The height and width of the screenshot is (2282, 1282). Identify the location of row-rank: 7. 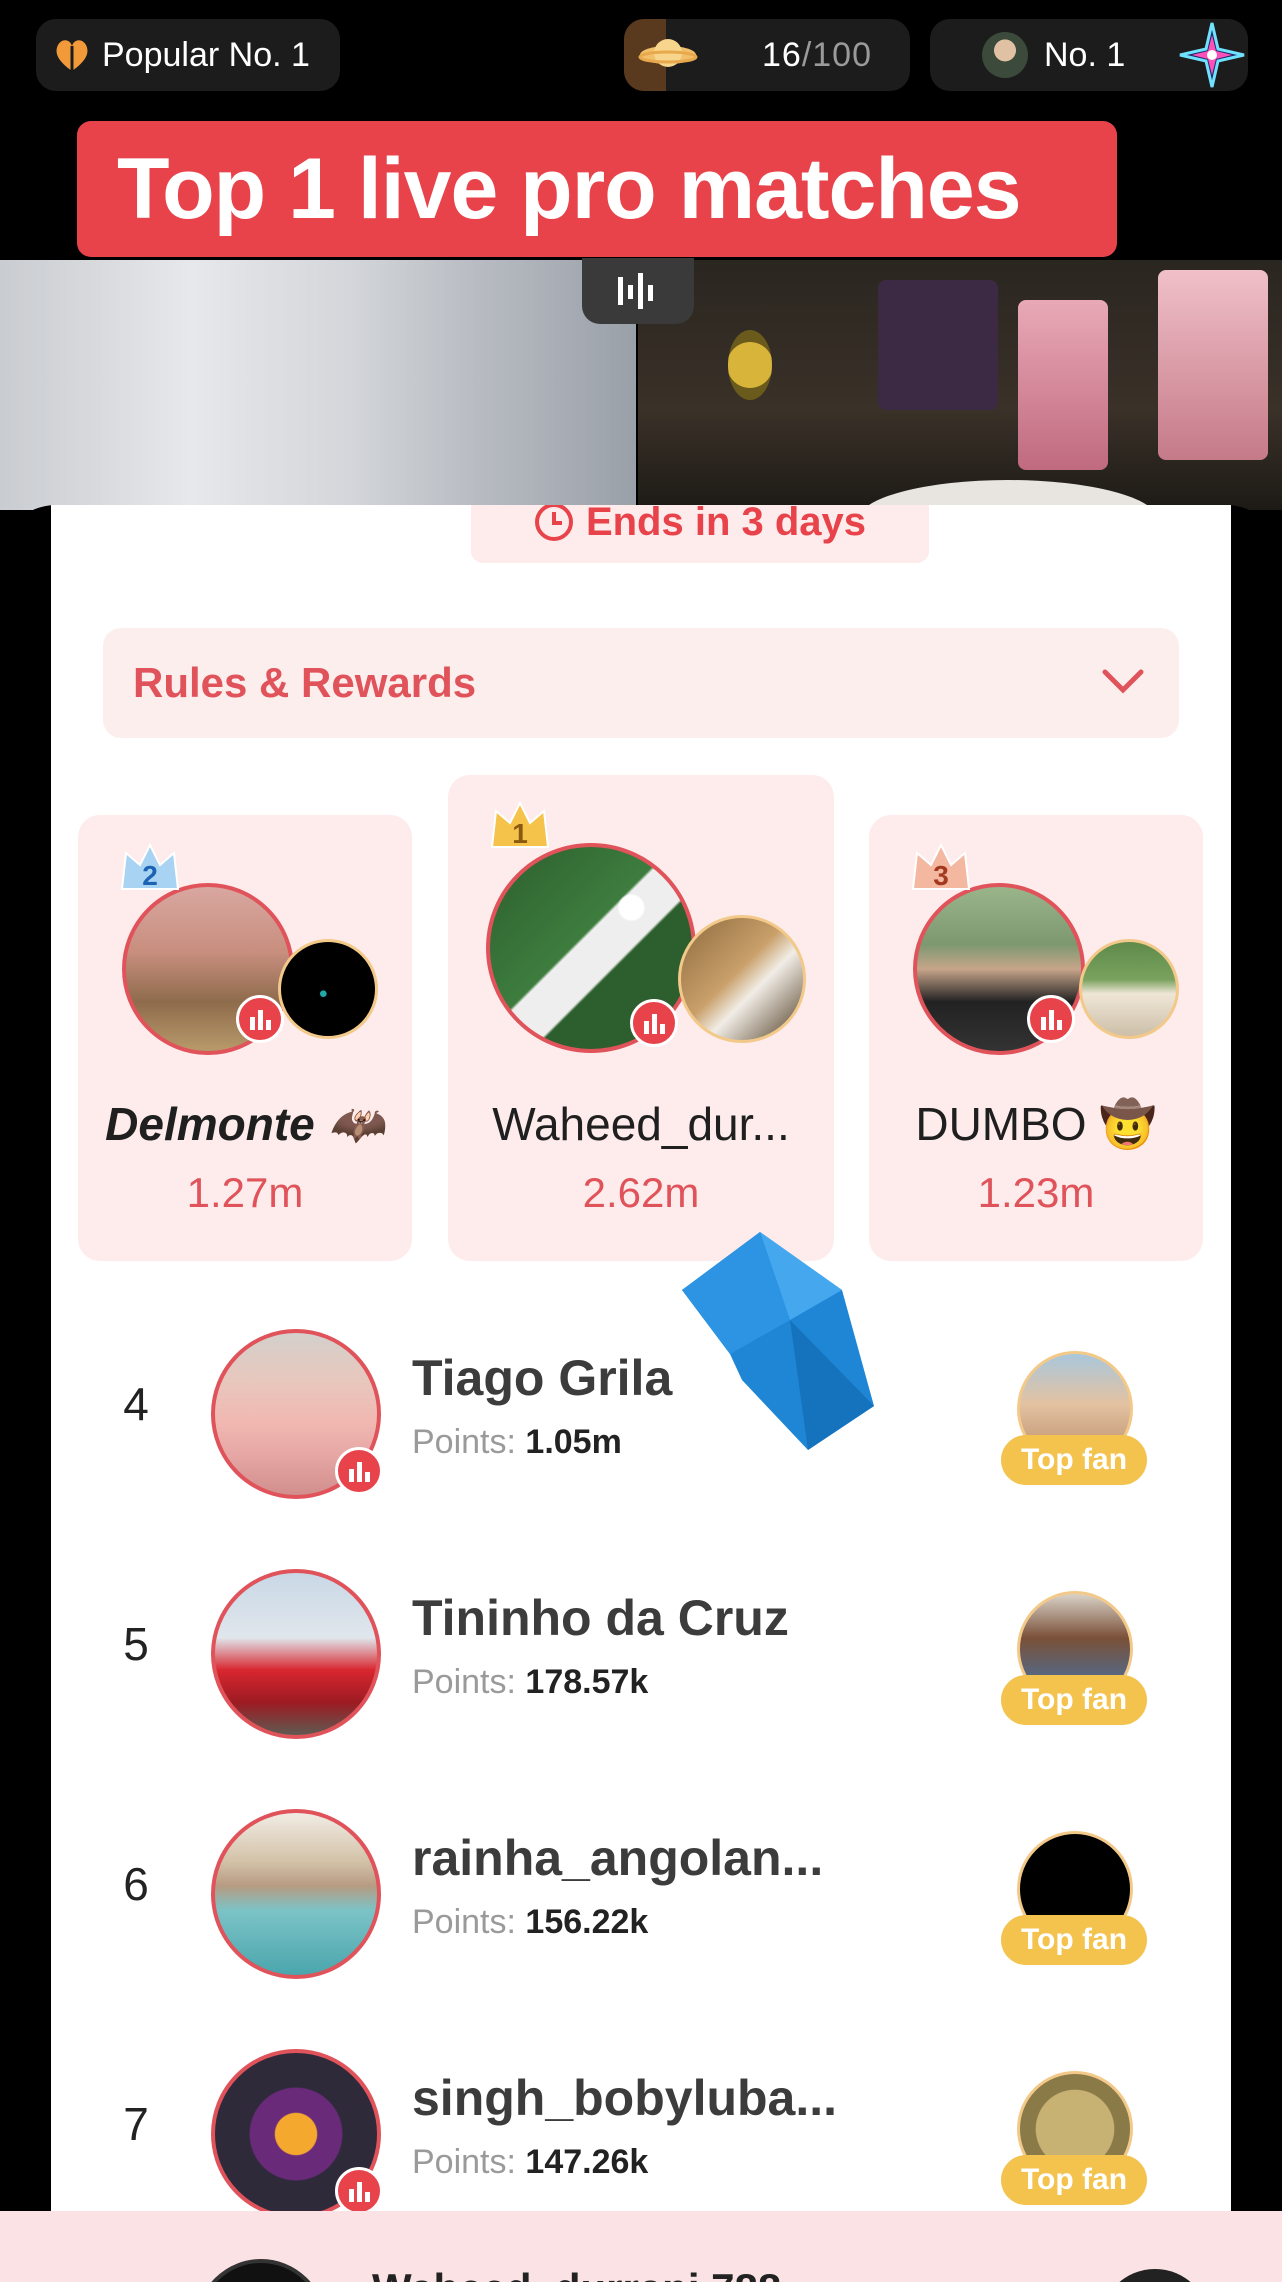
(136, 2124).